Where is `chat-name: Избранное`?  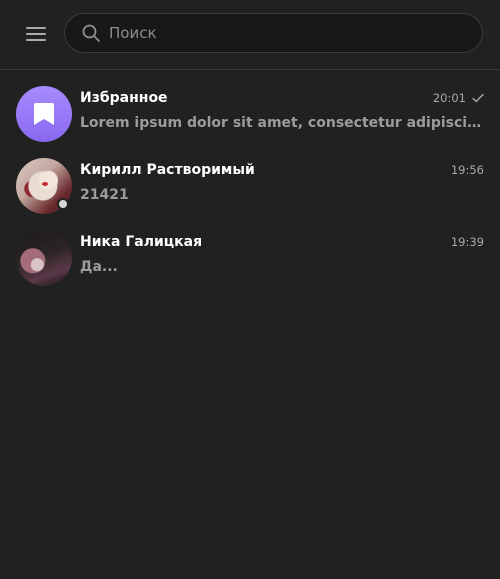
chat-name: Избранное is located at coordinates (124, 98).